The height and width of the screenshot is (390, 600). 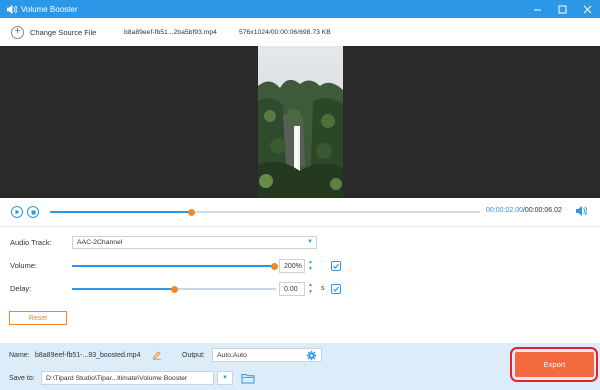 What do you see at coordinates (587, 9) in the screenshot?
I see `close-icon` at bounding box center [587, 9].